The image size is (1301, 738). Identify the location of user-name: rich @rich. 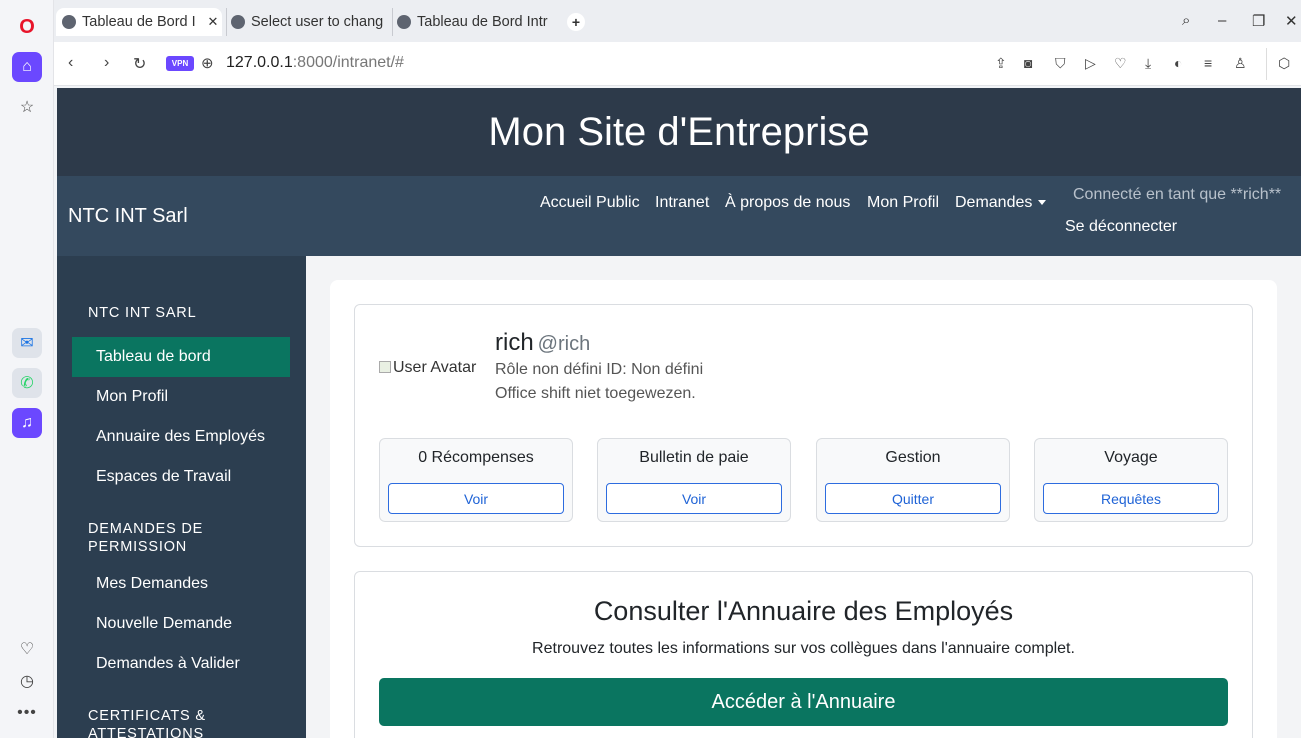
(542, 343).